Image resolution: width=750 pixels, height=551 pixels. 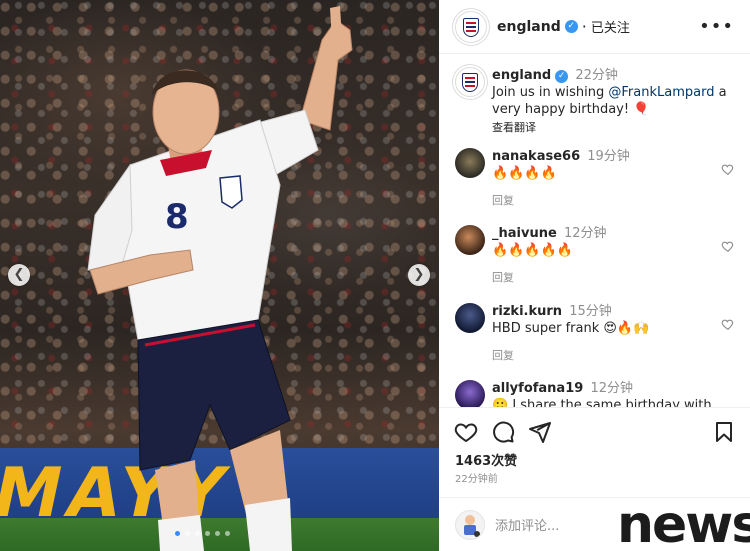 I want to click on comment-time: 19分钟, so click(x=608, y=156).